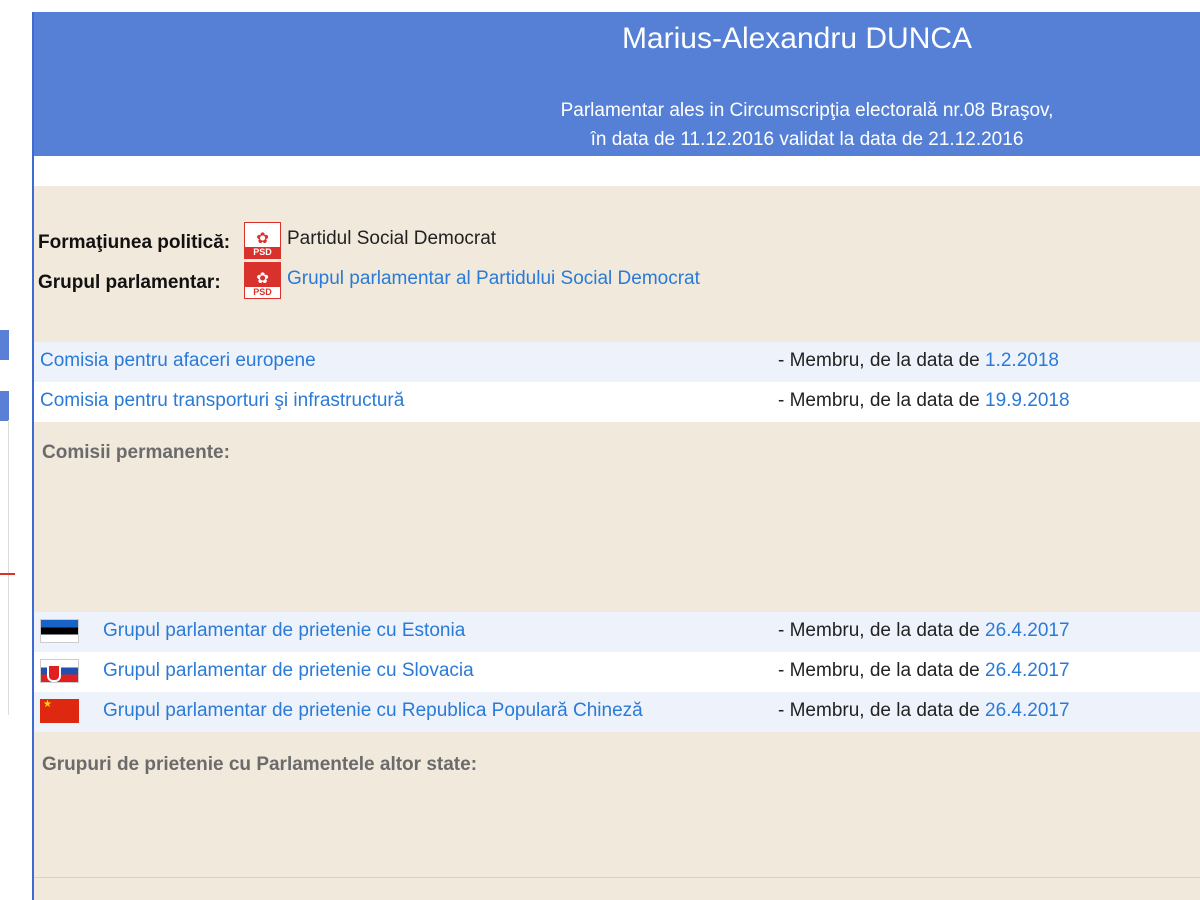 The height and width of the screenshot is (900, 1200). What do you see at coordinates (59, 631) in the screenshot?
I see `estonia-flag-icon` at bounding box center [59, 631].